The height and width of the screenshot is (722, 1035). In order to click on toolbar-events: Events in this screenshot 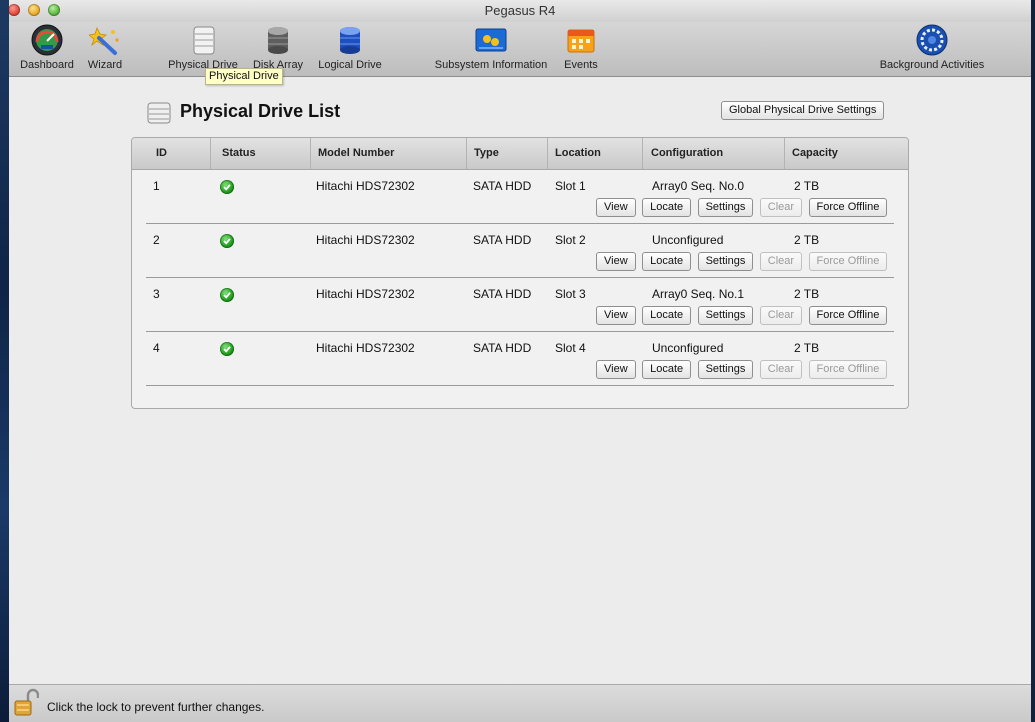, I will do `click(581, 47)`.